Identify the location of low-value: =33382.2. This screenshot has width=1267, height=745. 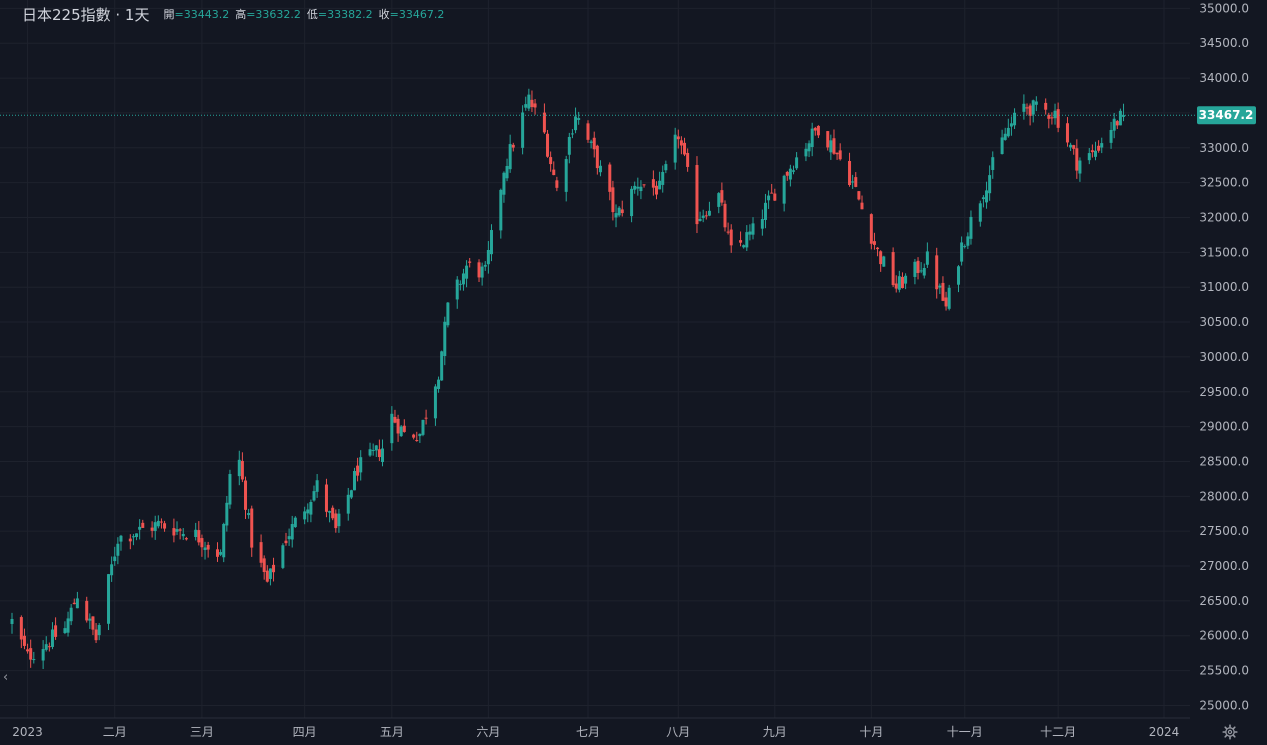
(345, 14).